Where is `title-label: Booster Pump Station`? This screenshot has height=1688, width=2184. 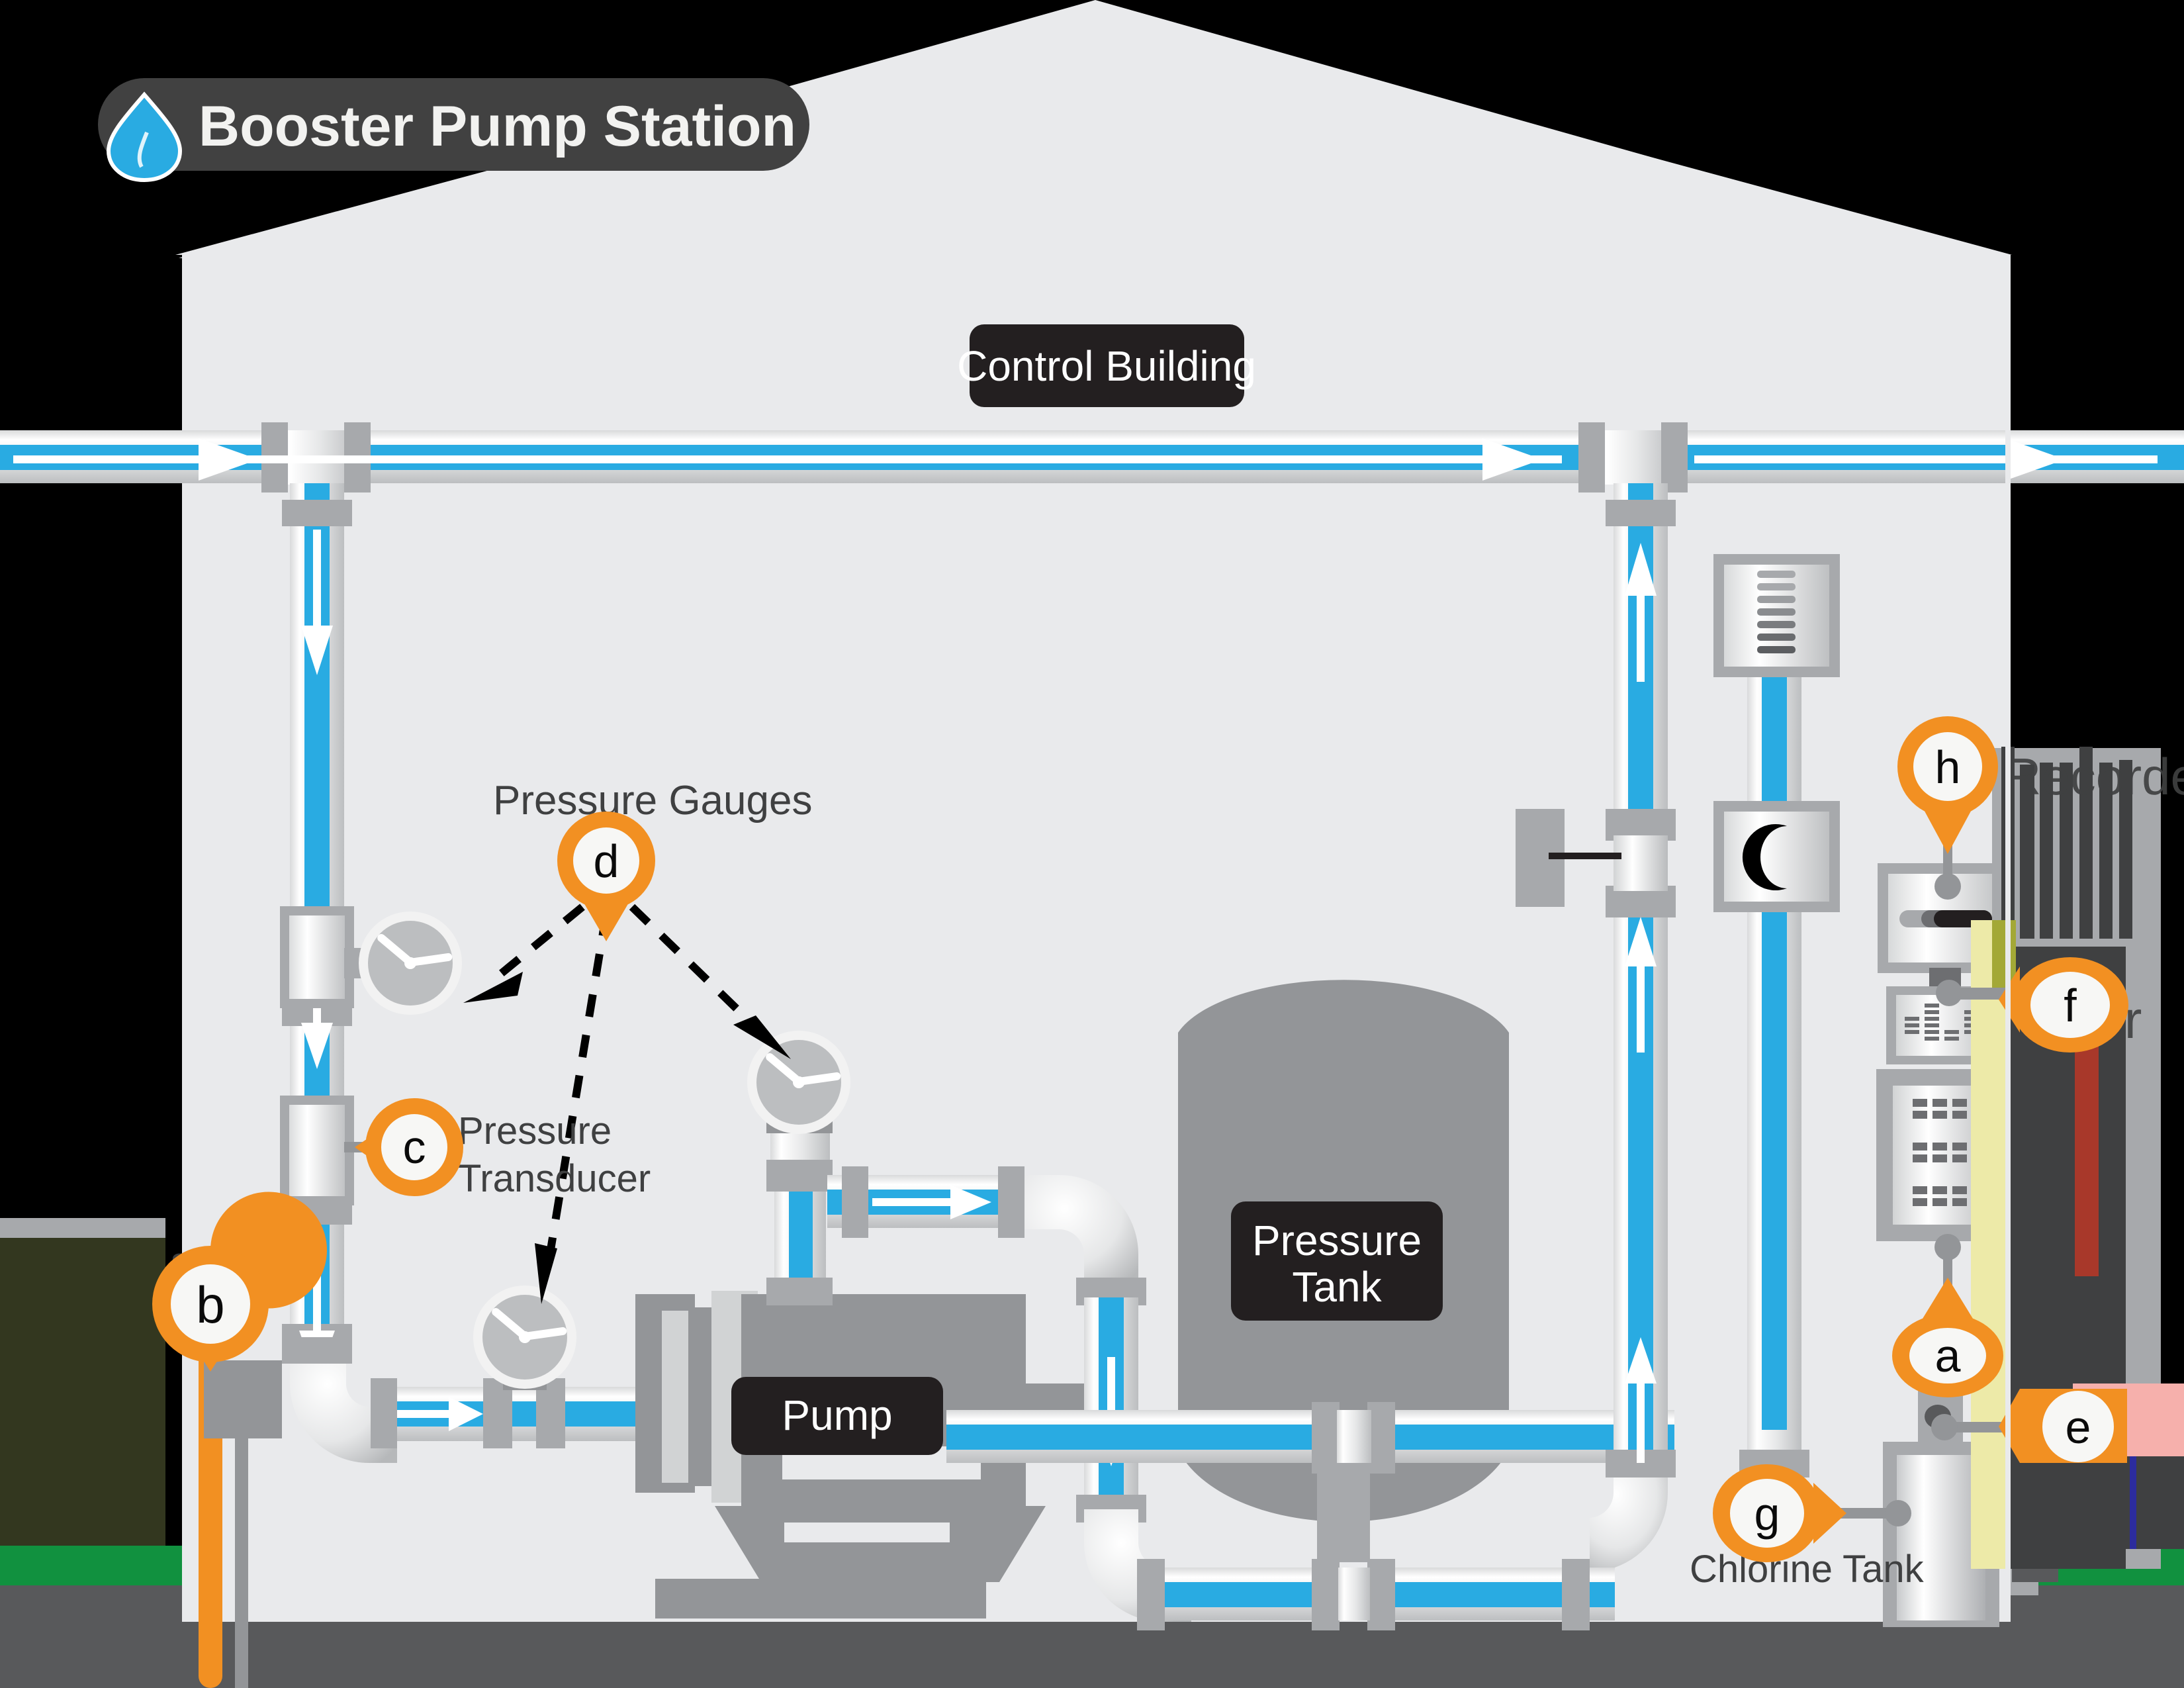 title-label: Booster Pump Station is located at coordinates (498, 126).